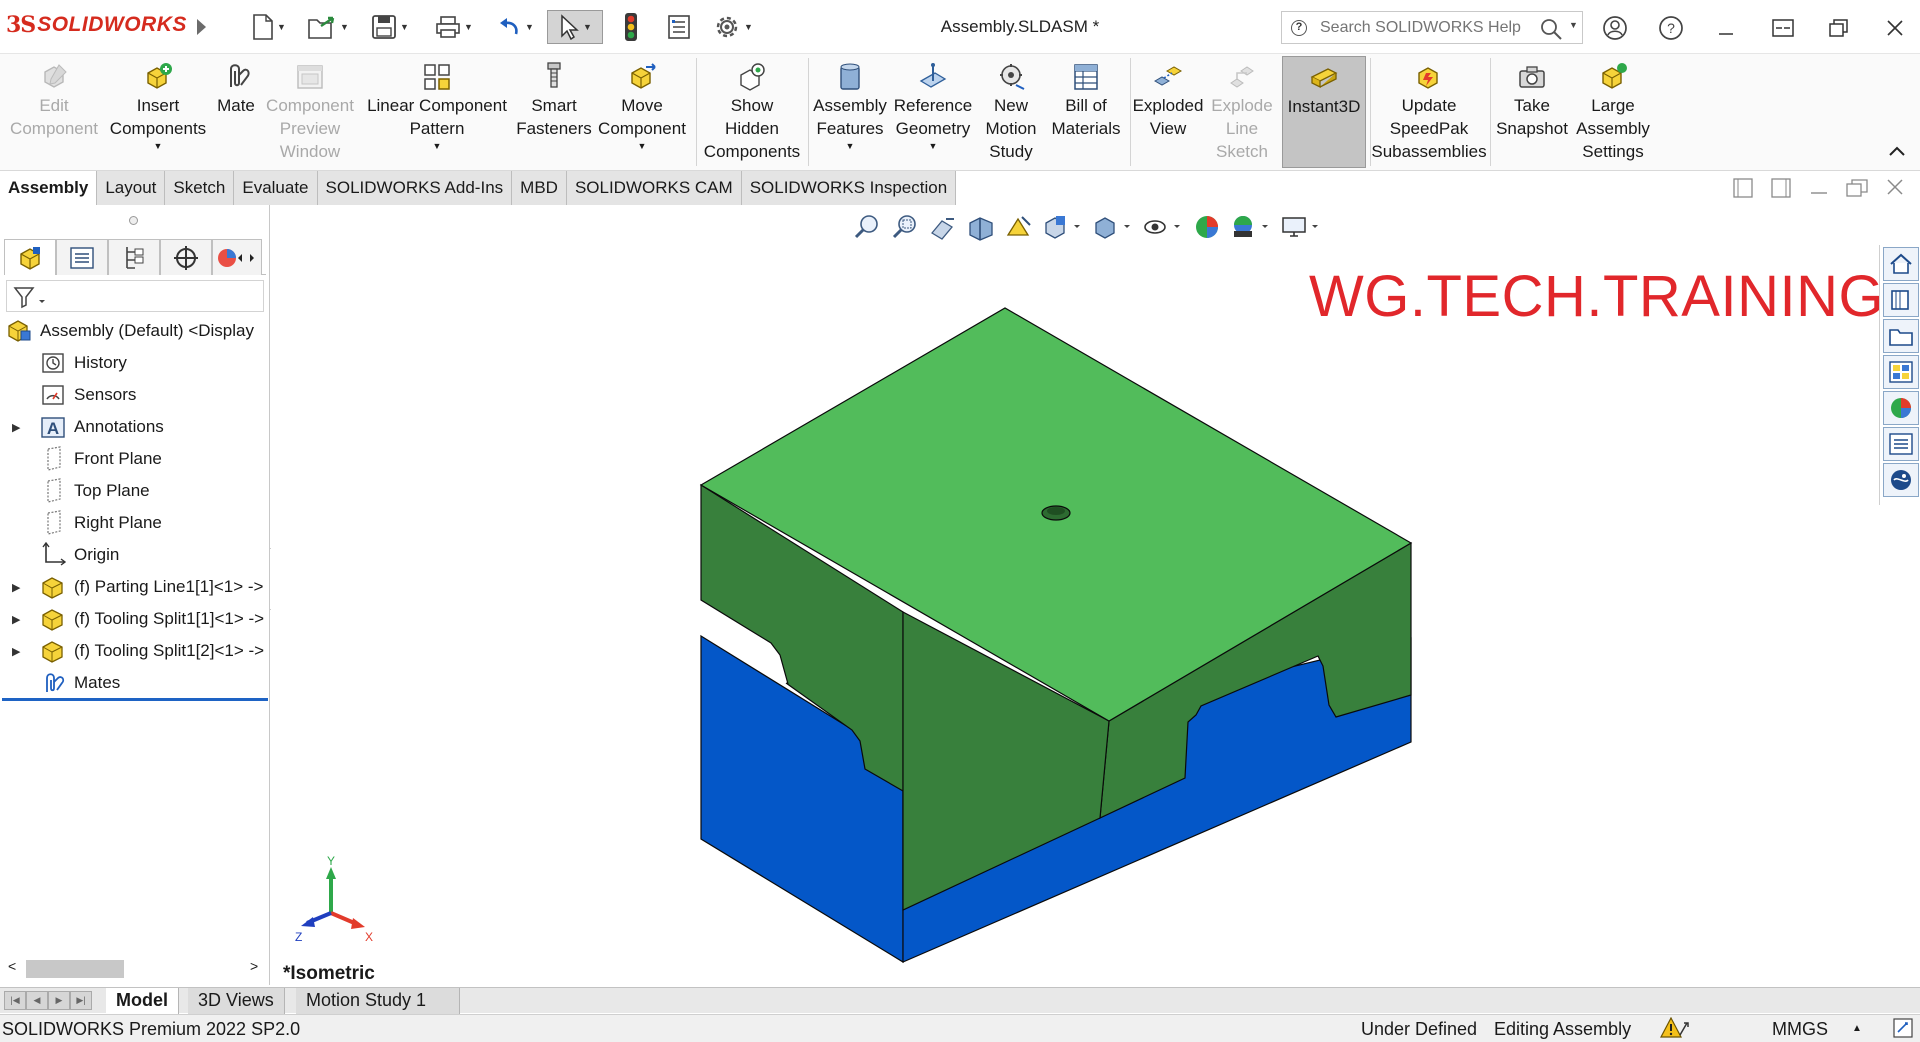 This screenshot has height=1042, width=1920. What do you see at coordinates (1613, 112) in the screenshot?
I see `large-assembly-settings-button: Large Assembly Settings` at bounding box center [1613, 112].